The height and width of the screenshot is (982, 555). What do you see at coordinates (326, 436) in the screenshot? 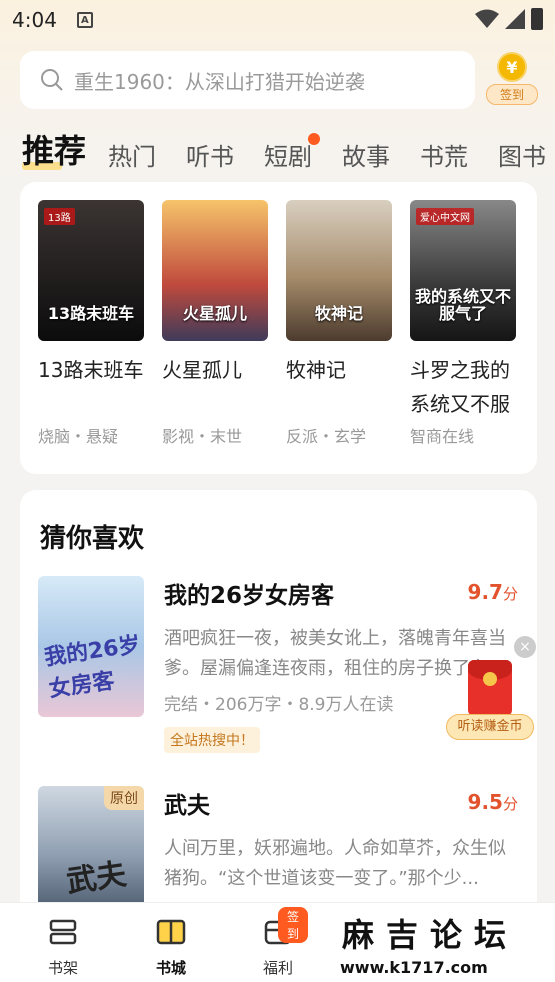
I see `book-tags: 反派・玄学` at bounding box center [326, 436].